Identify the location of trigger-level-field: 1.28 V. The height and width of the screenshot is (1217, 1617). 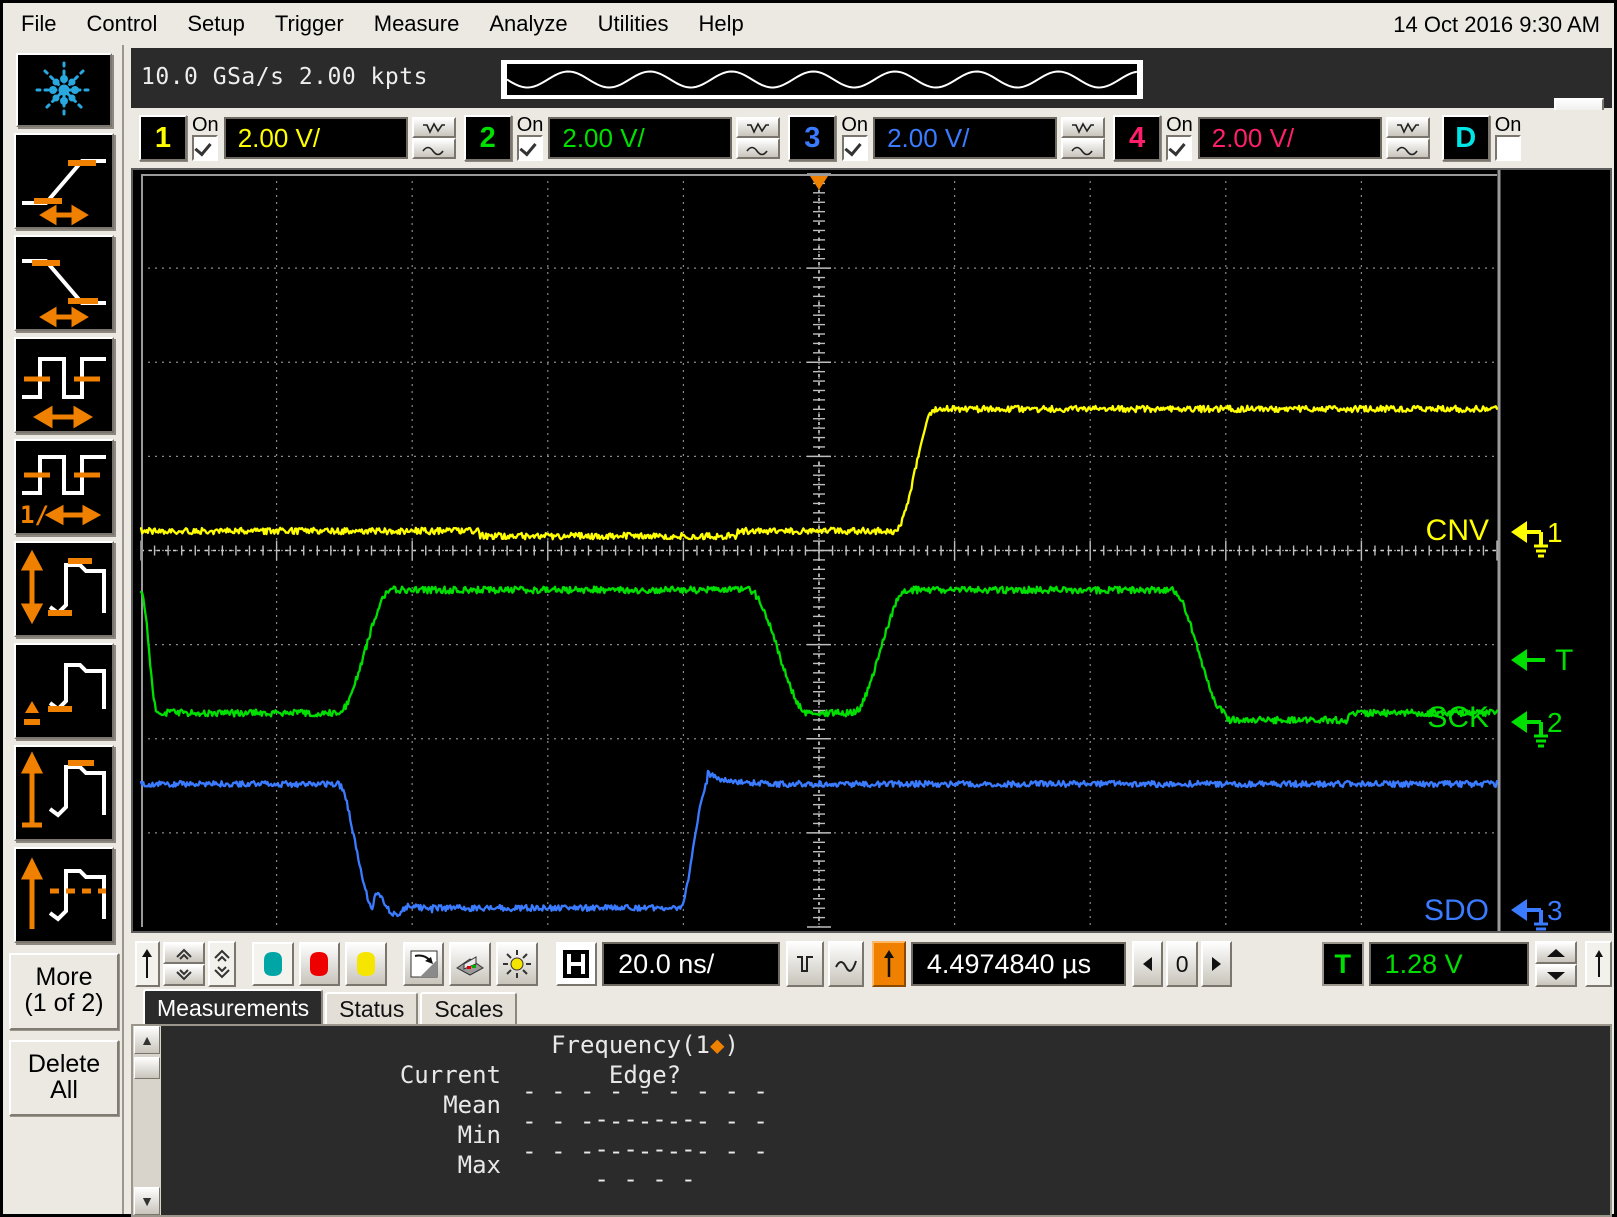
(1449, 964).